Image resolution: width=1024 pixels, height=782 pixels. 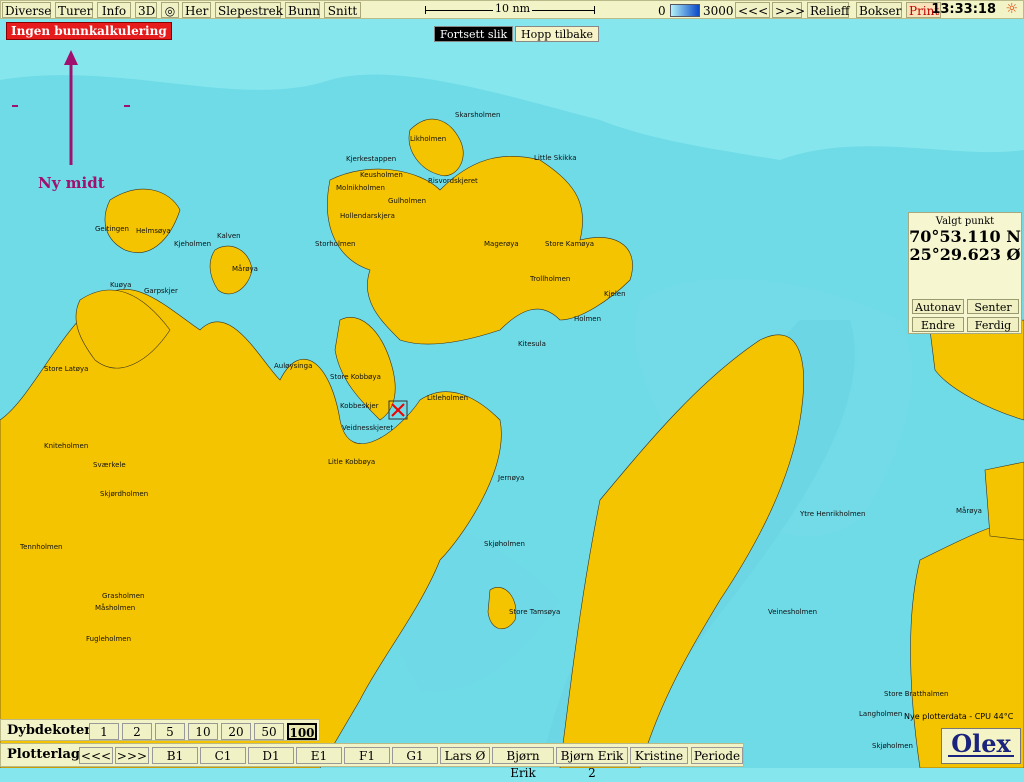 I want to click on diverse-menu: Diverse, so click(x=26, y=10).